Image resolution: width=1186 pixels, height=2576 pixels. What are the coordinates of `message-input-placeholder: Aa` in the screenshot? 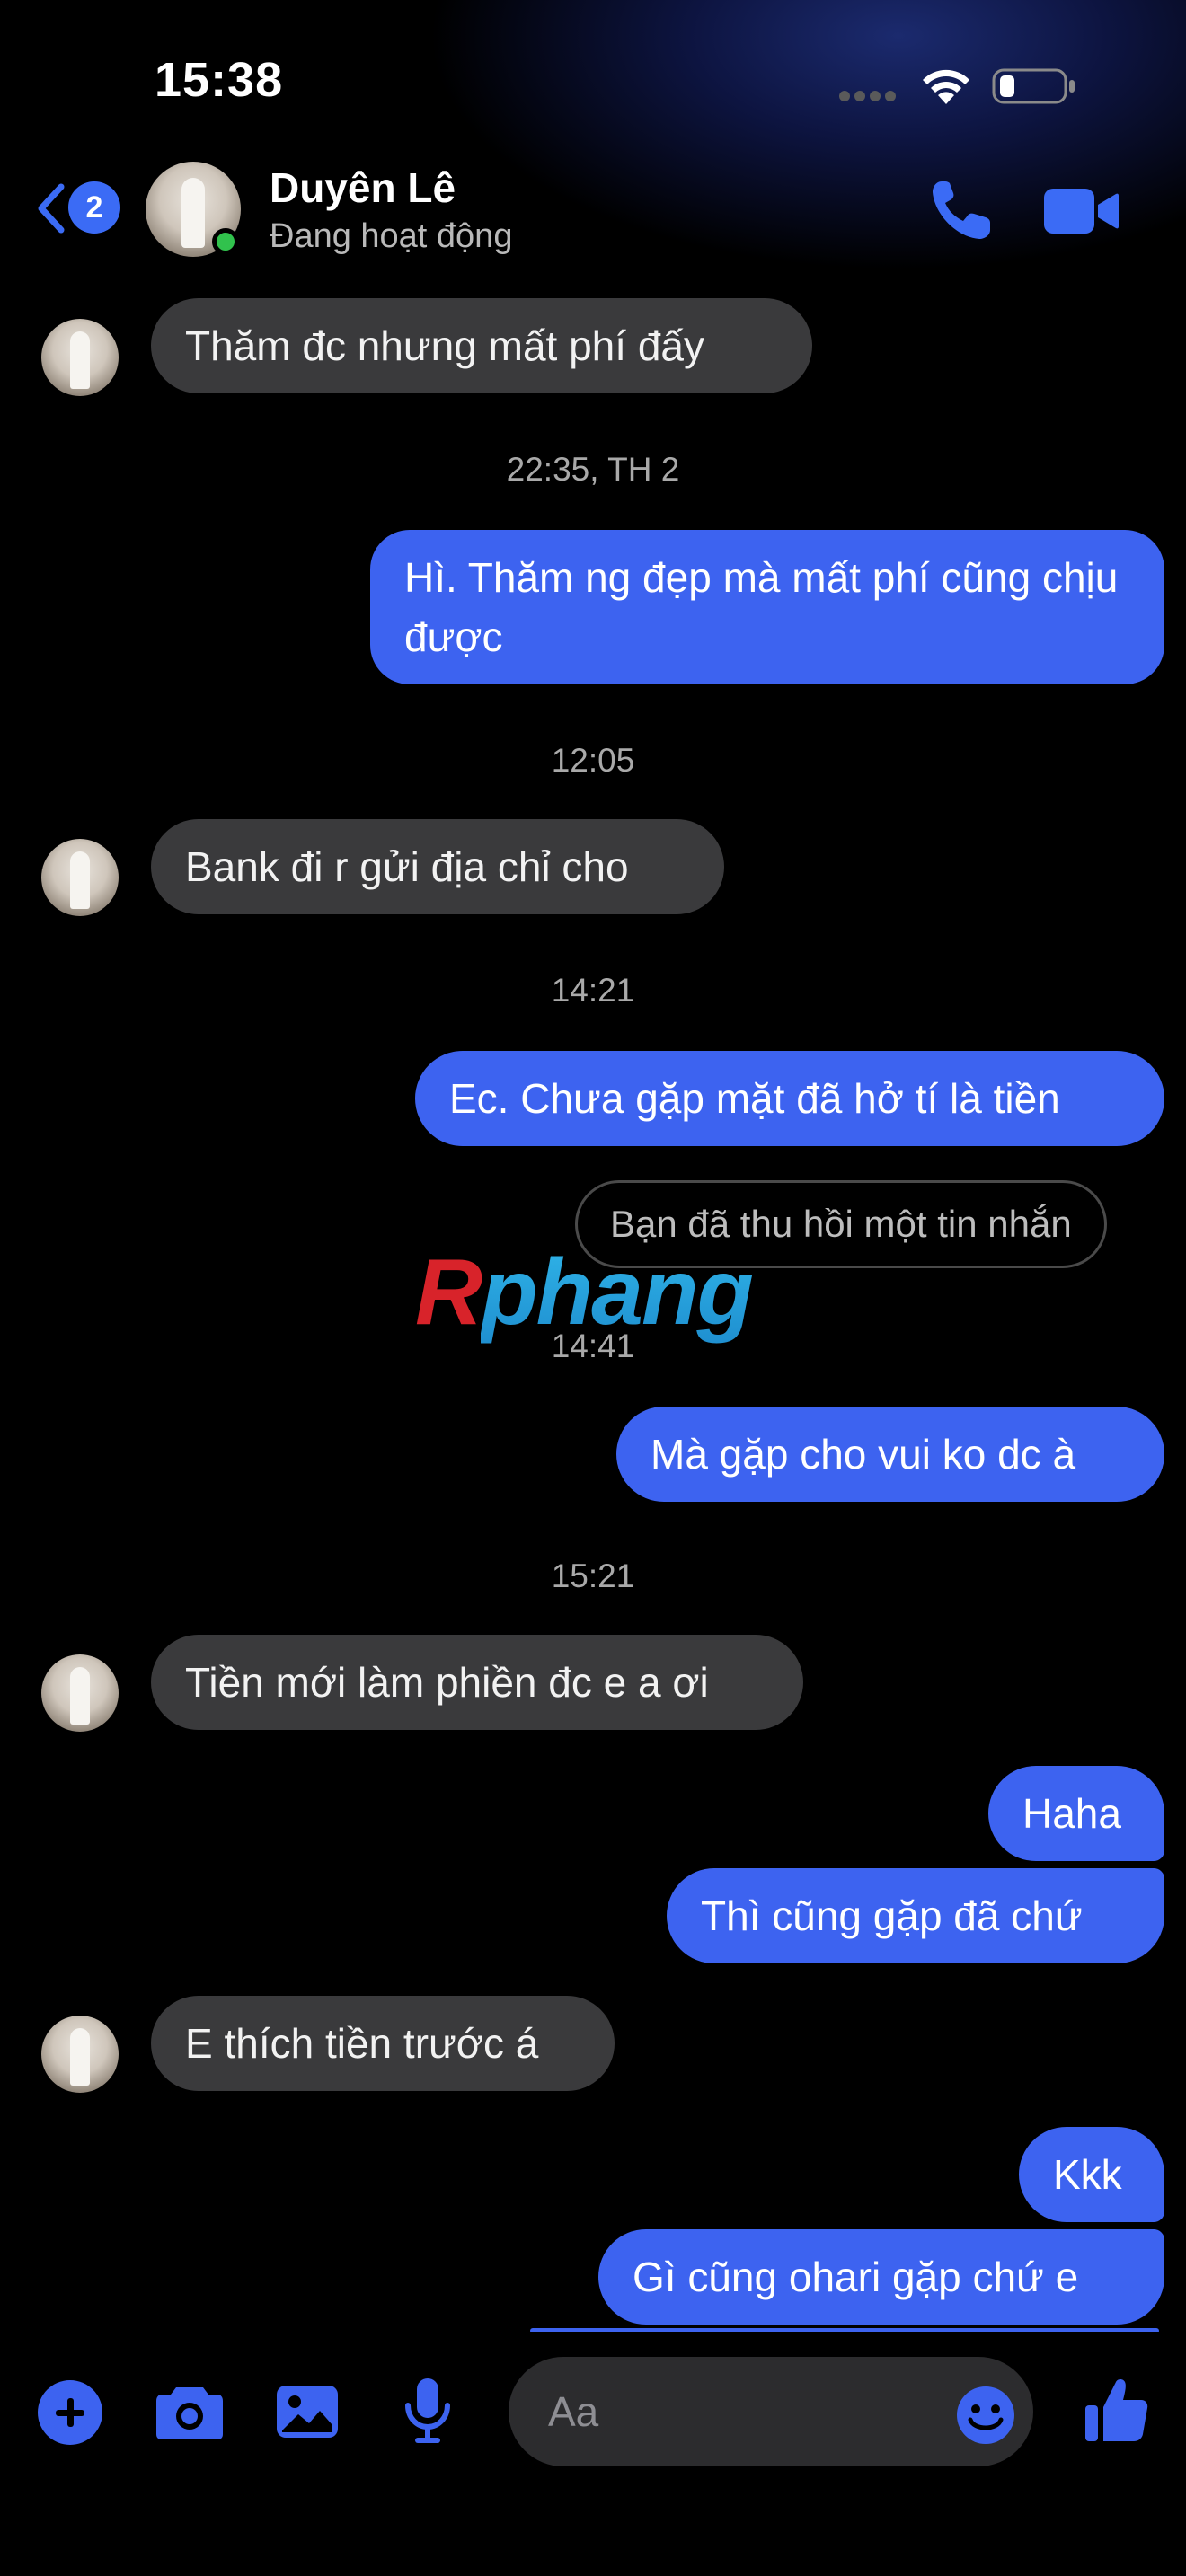 It's located at (573, 2411).